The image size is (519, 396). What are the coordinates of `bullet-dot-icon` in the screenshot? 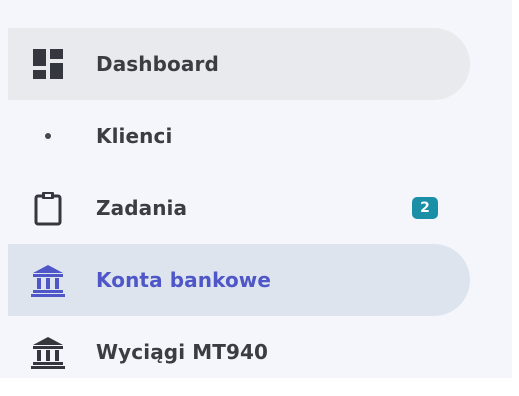 It's located at (48, 136).